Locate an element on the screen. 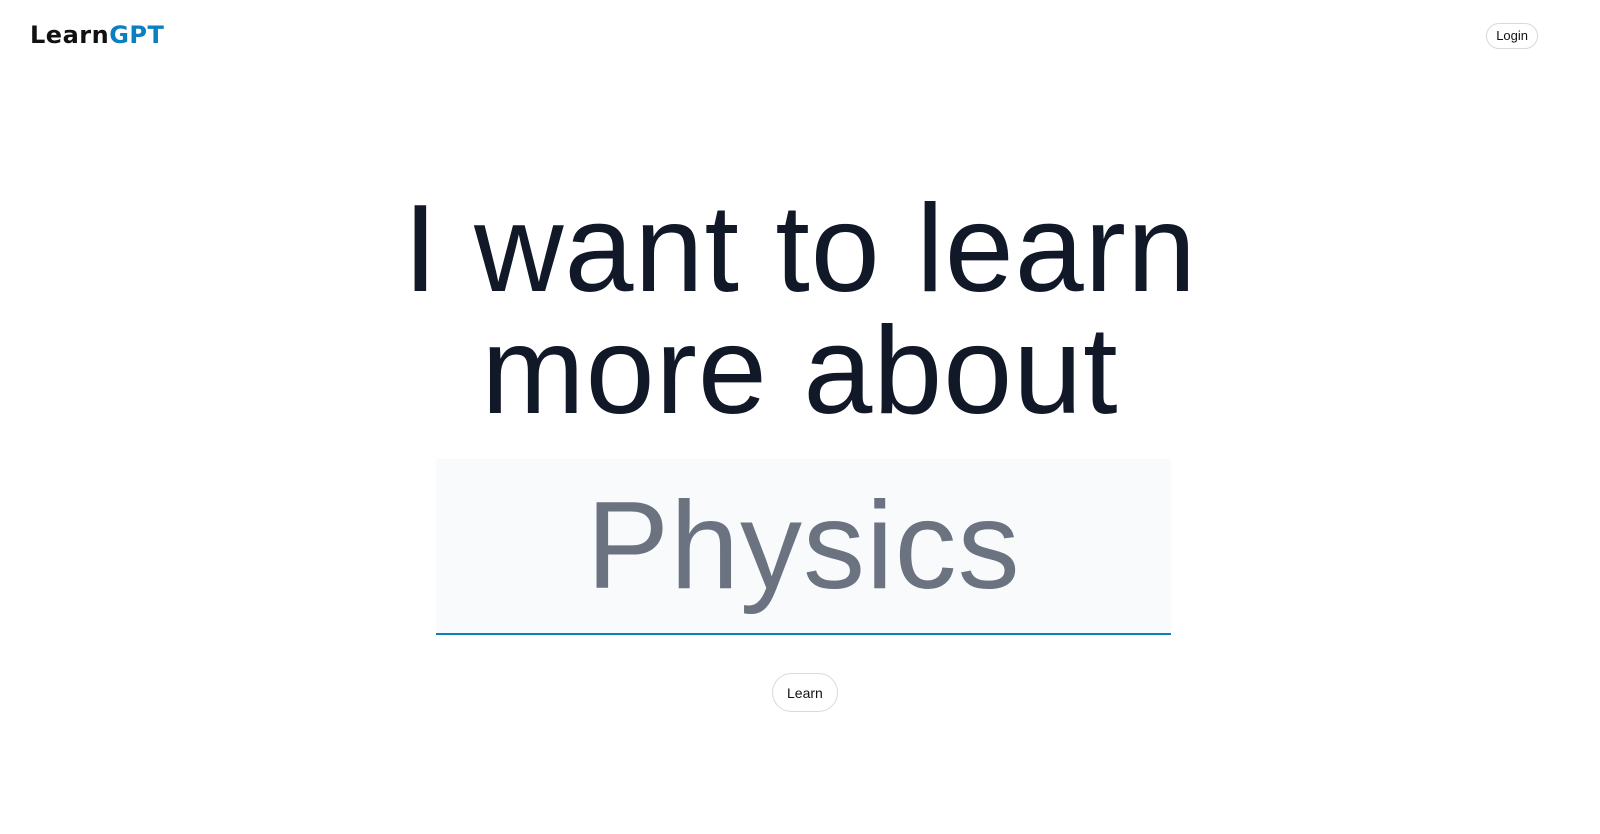 The image size is (1600, 834). login-button: Login is located at coordinates (1512, 36).